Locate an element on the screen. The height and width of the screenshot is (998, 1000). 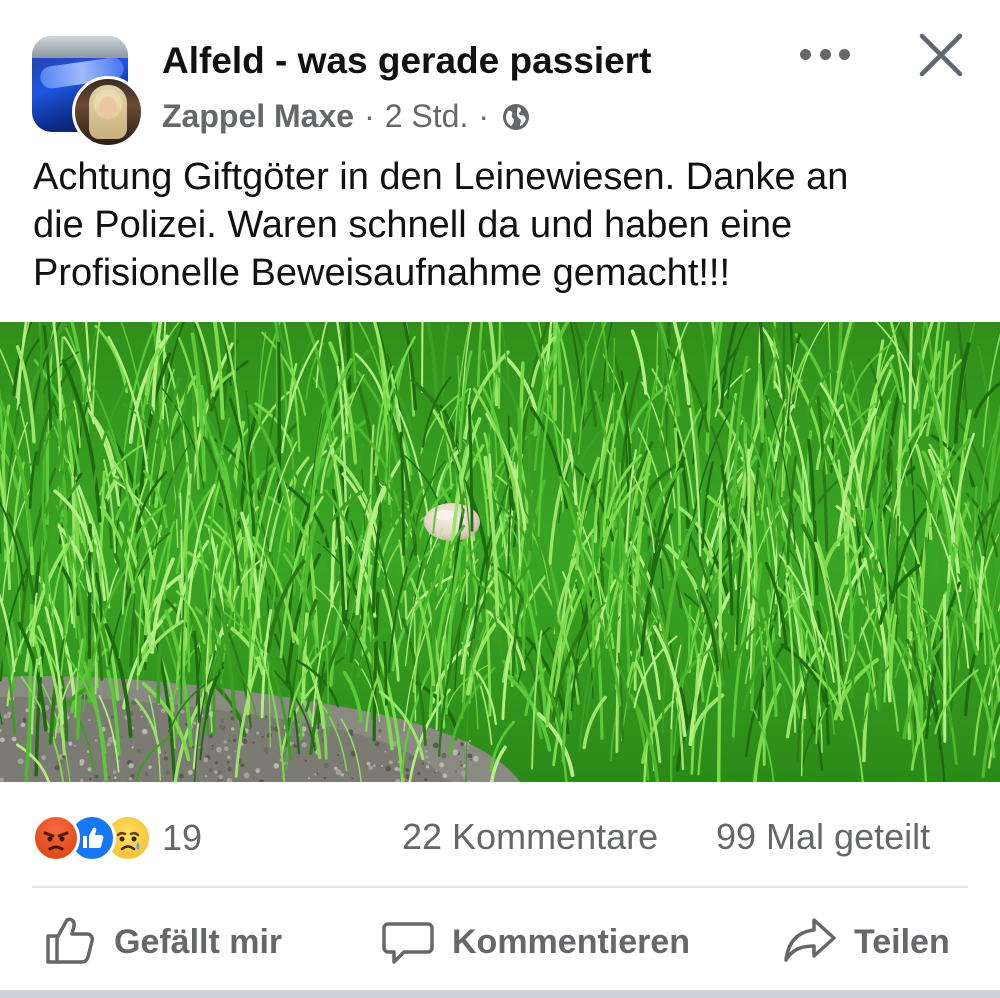
group-name-link: Alfeld - was gerade passiert is located at coordinates (406, 61).